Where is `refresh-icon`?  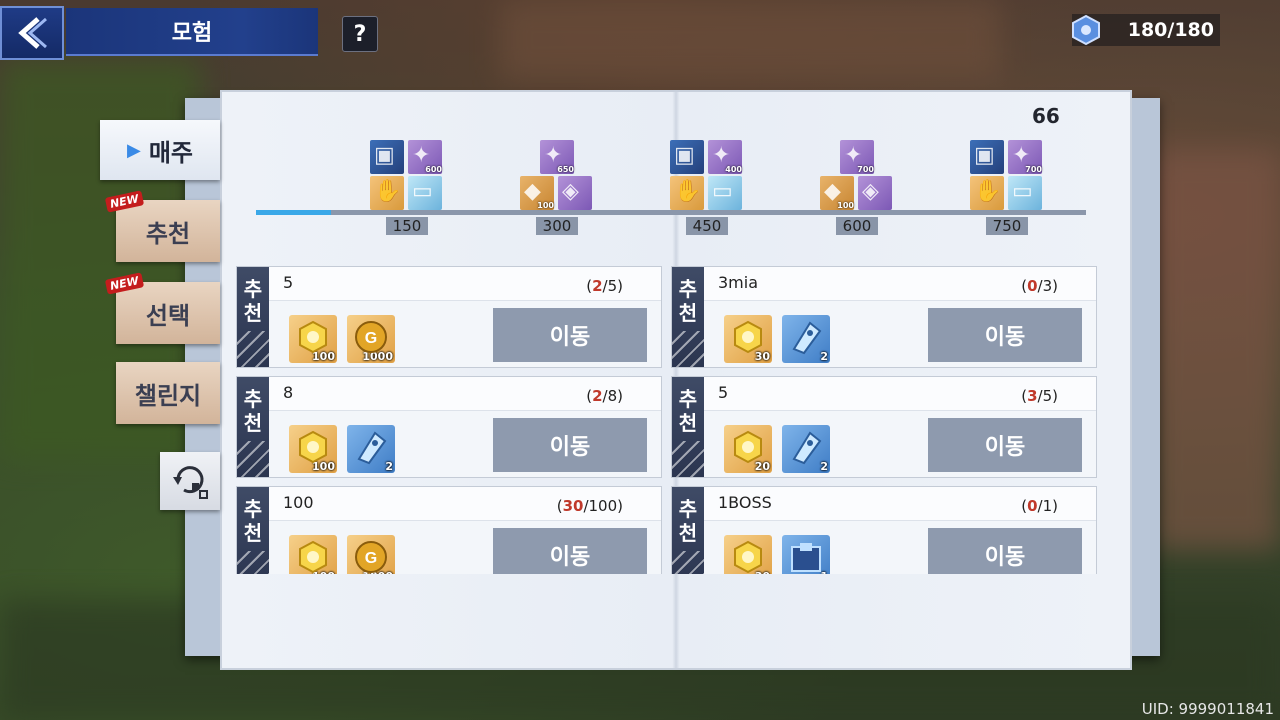
refresh-icon is located at coordinates (190, 482).